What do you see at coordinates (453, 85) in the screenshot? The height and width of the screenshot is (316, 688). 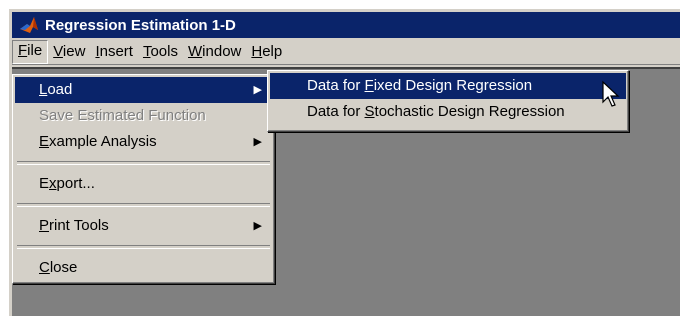 I see `menu-item-fixed-label: ixed Design Regression` at bounding box center [453, 85].